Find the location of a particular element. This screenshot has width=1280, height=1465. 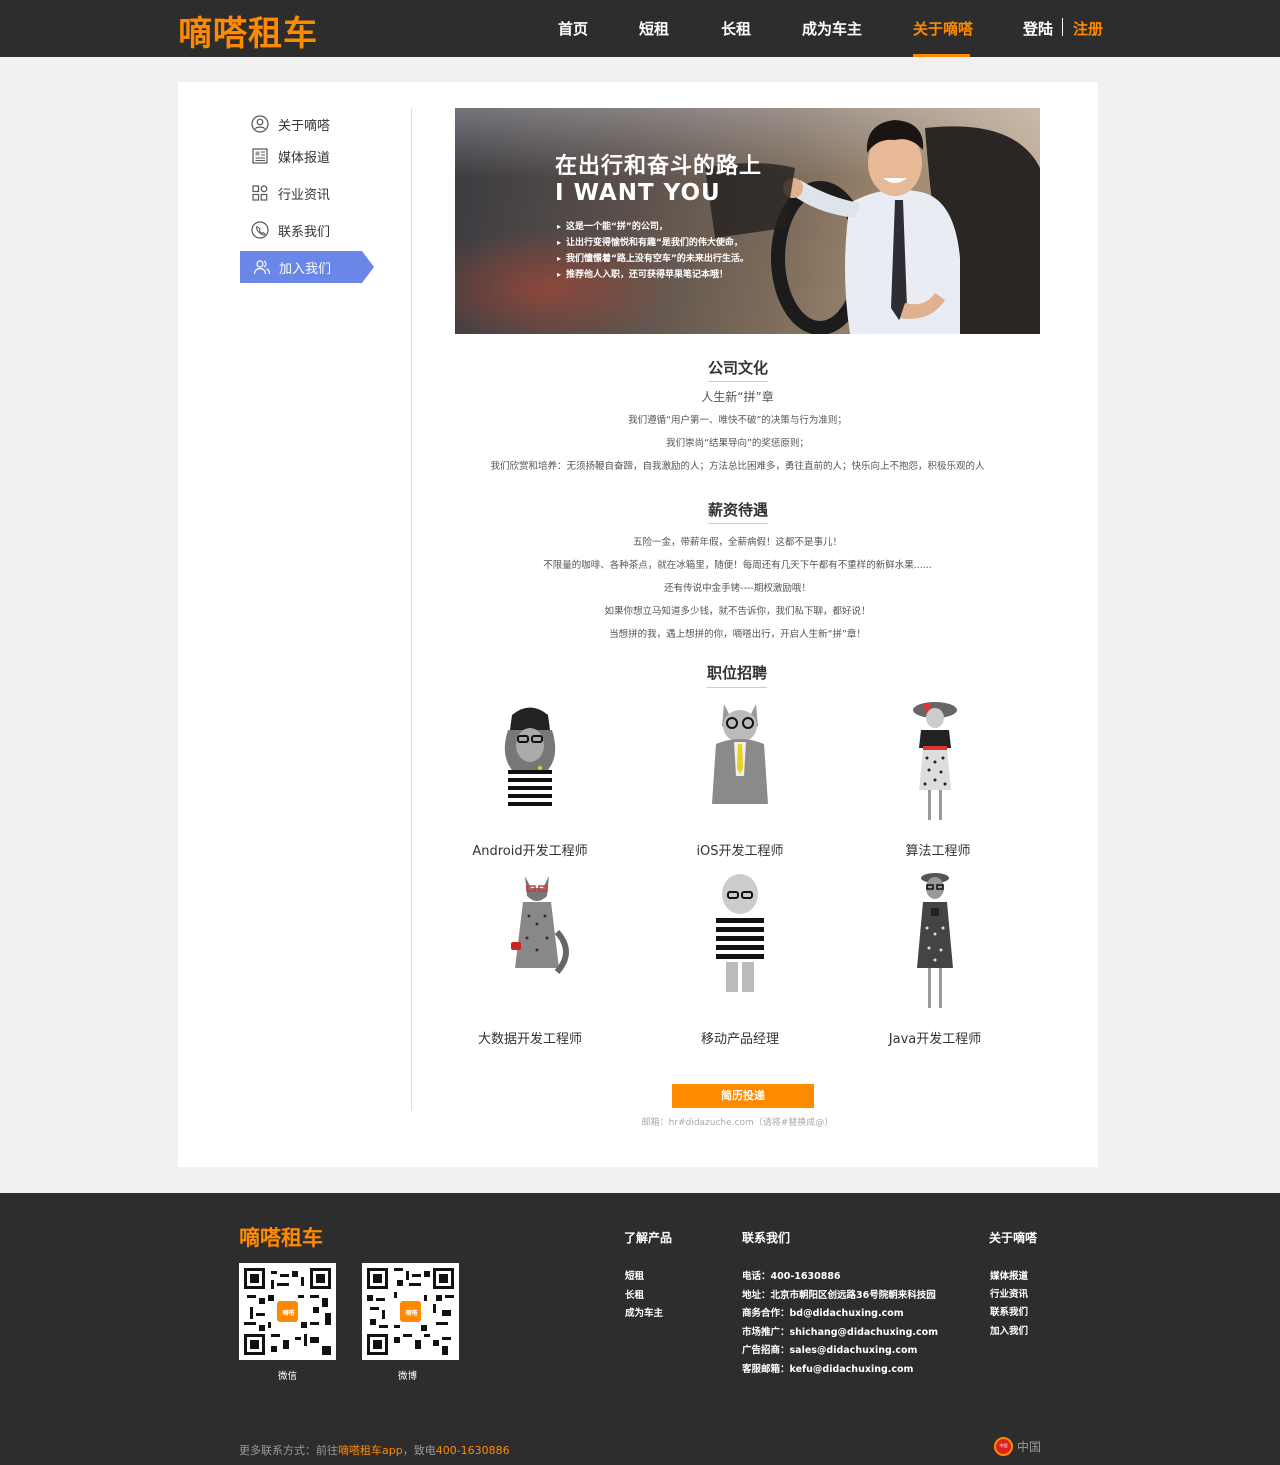

footer-contact-sales-email: 广告招商：sales@didachuxing.com is located at coordinates (829, 1349).